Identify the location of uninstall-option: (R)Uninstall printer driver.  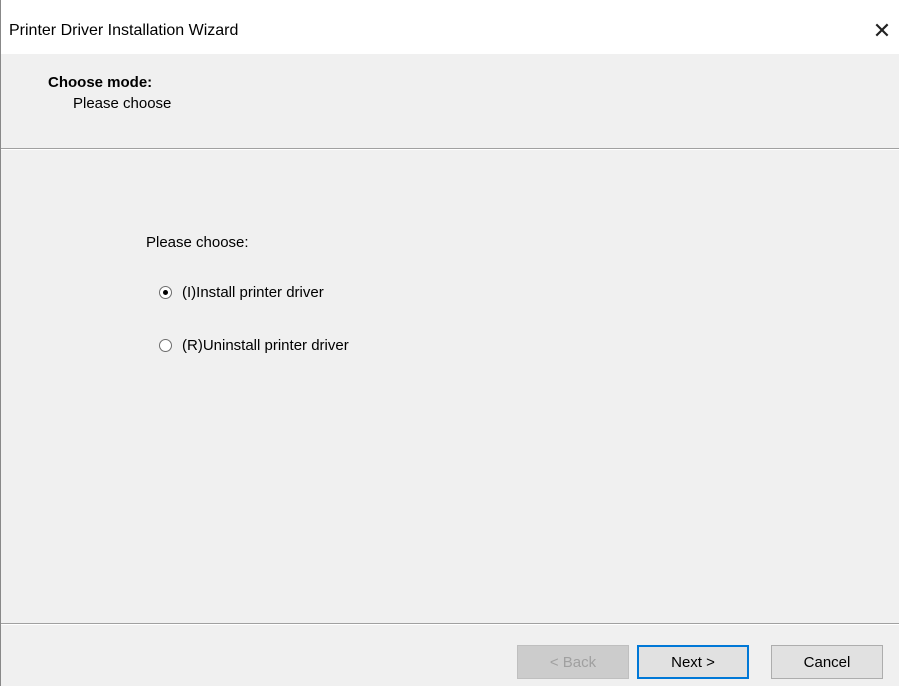
(254, 345).